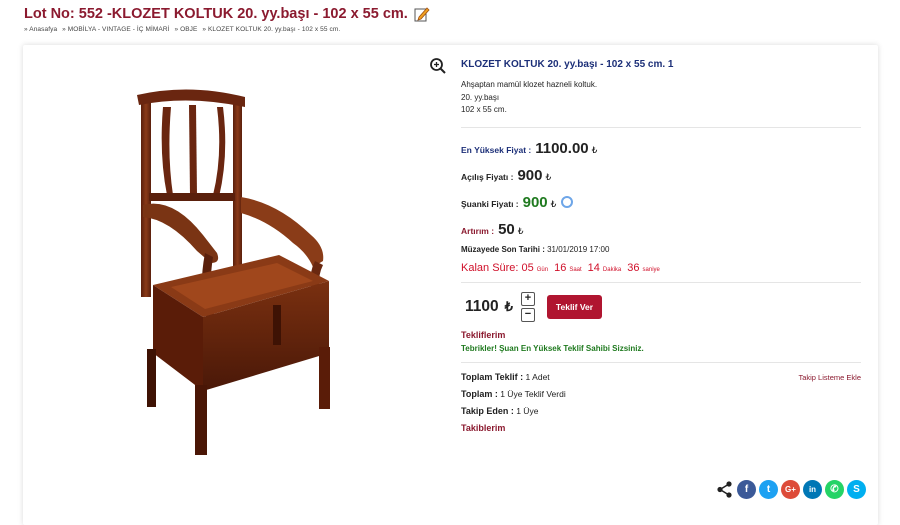 The height and width of the screenshot is (525, 900). Describe the element at coordinates (506, 229) in the screenshot. I see `increment-value: 50` at that location.